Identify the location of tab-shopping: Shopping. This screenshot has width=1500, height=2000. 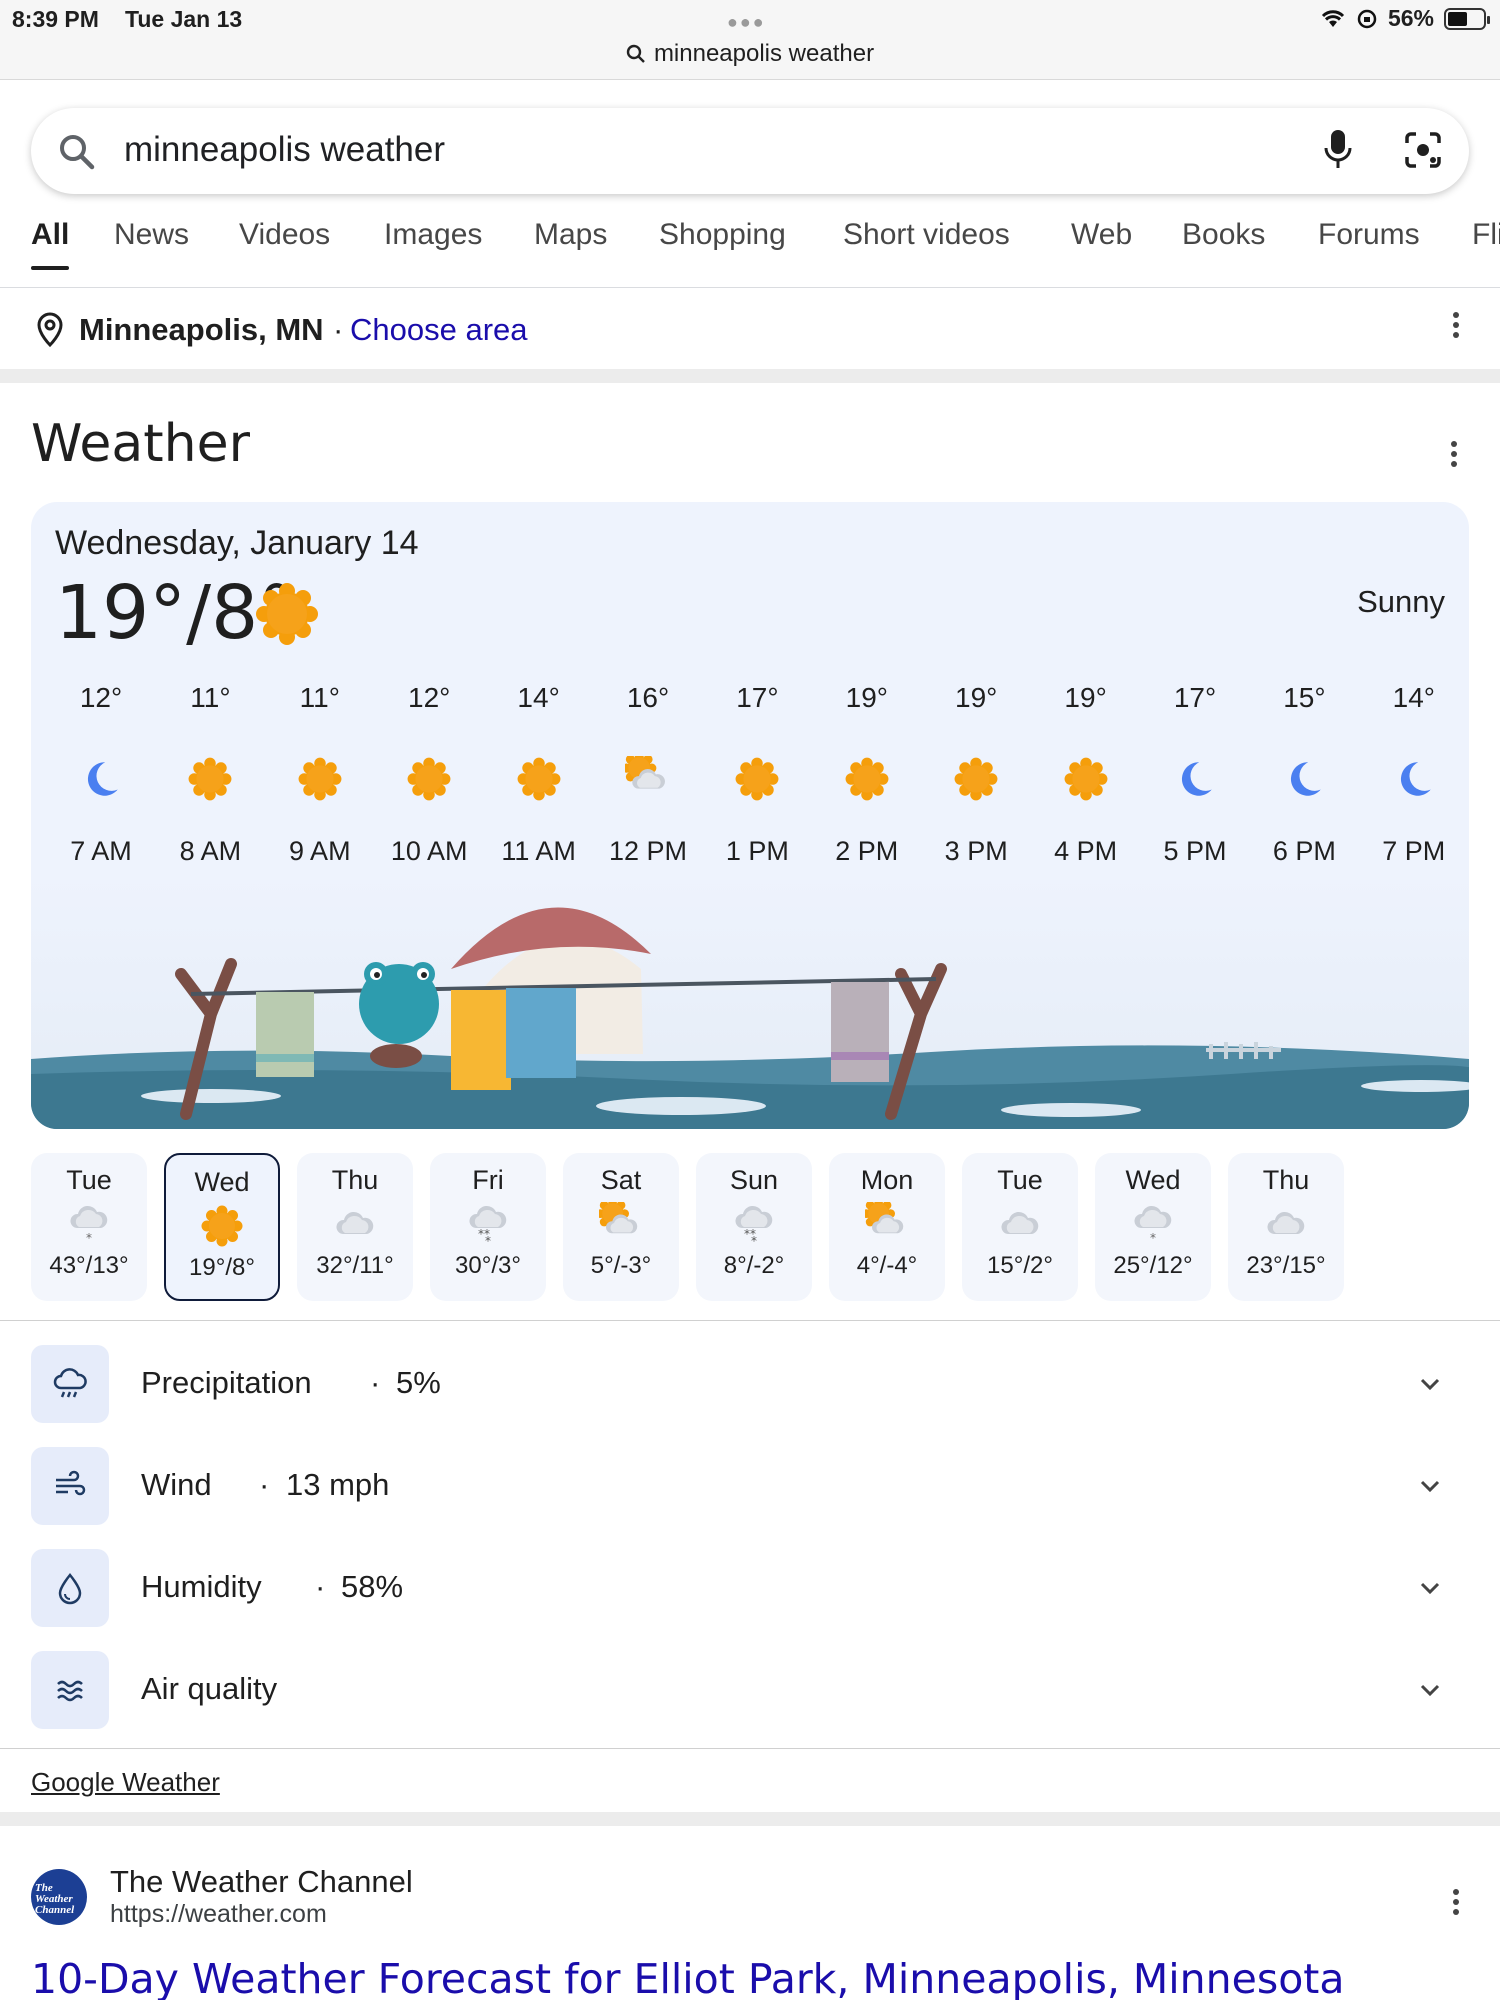
(722, 235).